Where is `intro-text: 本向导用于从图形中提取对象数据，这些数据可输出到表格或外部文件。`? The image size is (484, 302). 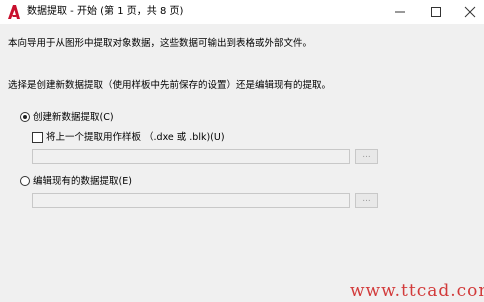 intro-text: 本向导用于从图形中提取对象数据，这些数据可输出到表格或外部文件。 is located at coordinates (160, 43).